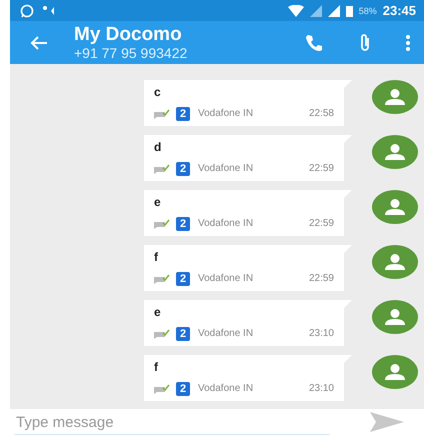 The image size is (424, 438). What do you see at coordinates (349, 10) in the screenshot?
I see `battery-icon` at bounding box center [349, 10].